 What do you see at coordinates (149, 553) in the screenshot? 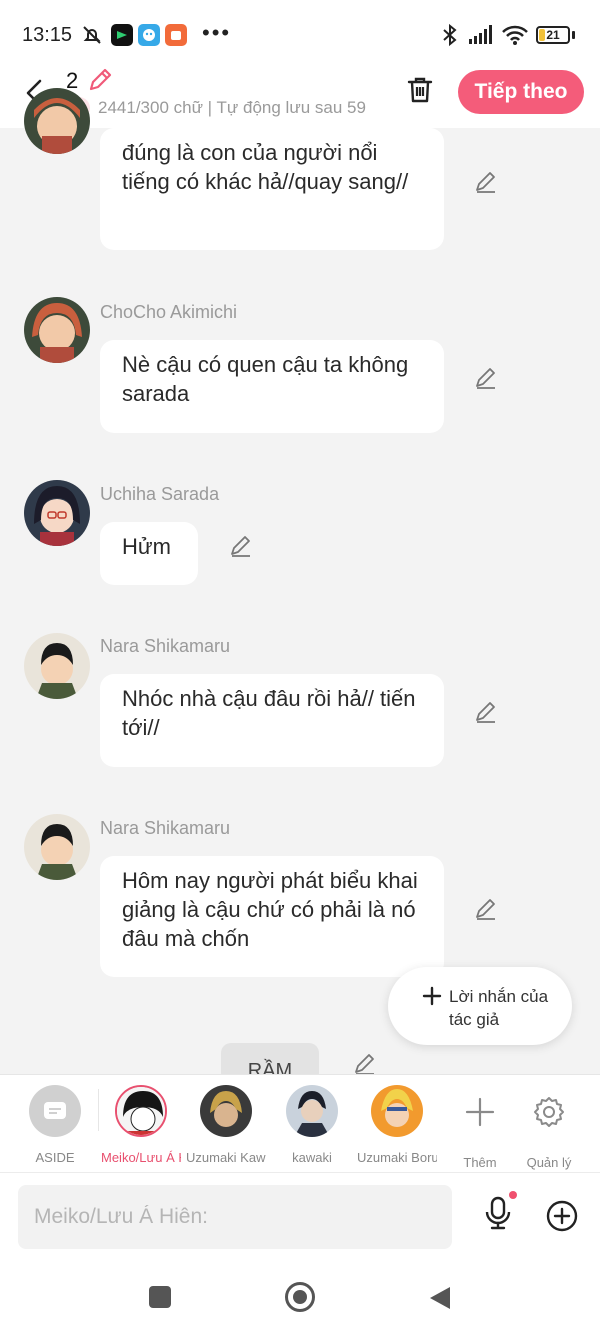
I see `message-bubble: Hửm` at bounding box center [149, 553].